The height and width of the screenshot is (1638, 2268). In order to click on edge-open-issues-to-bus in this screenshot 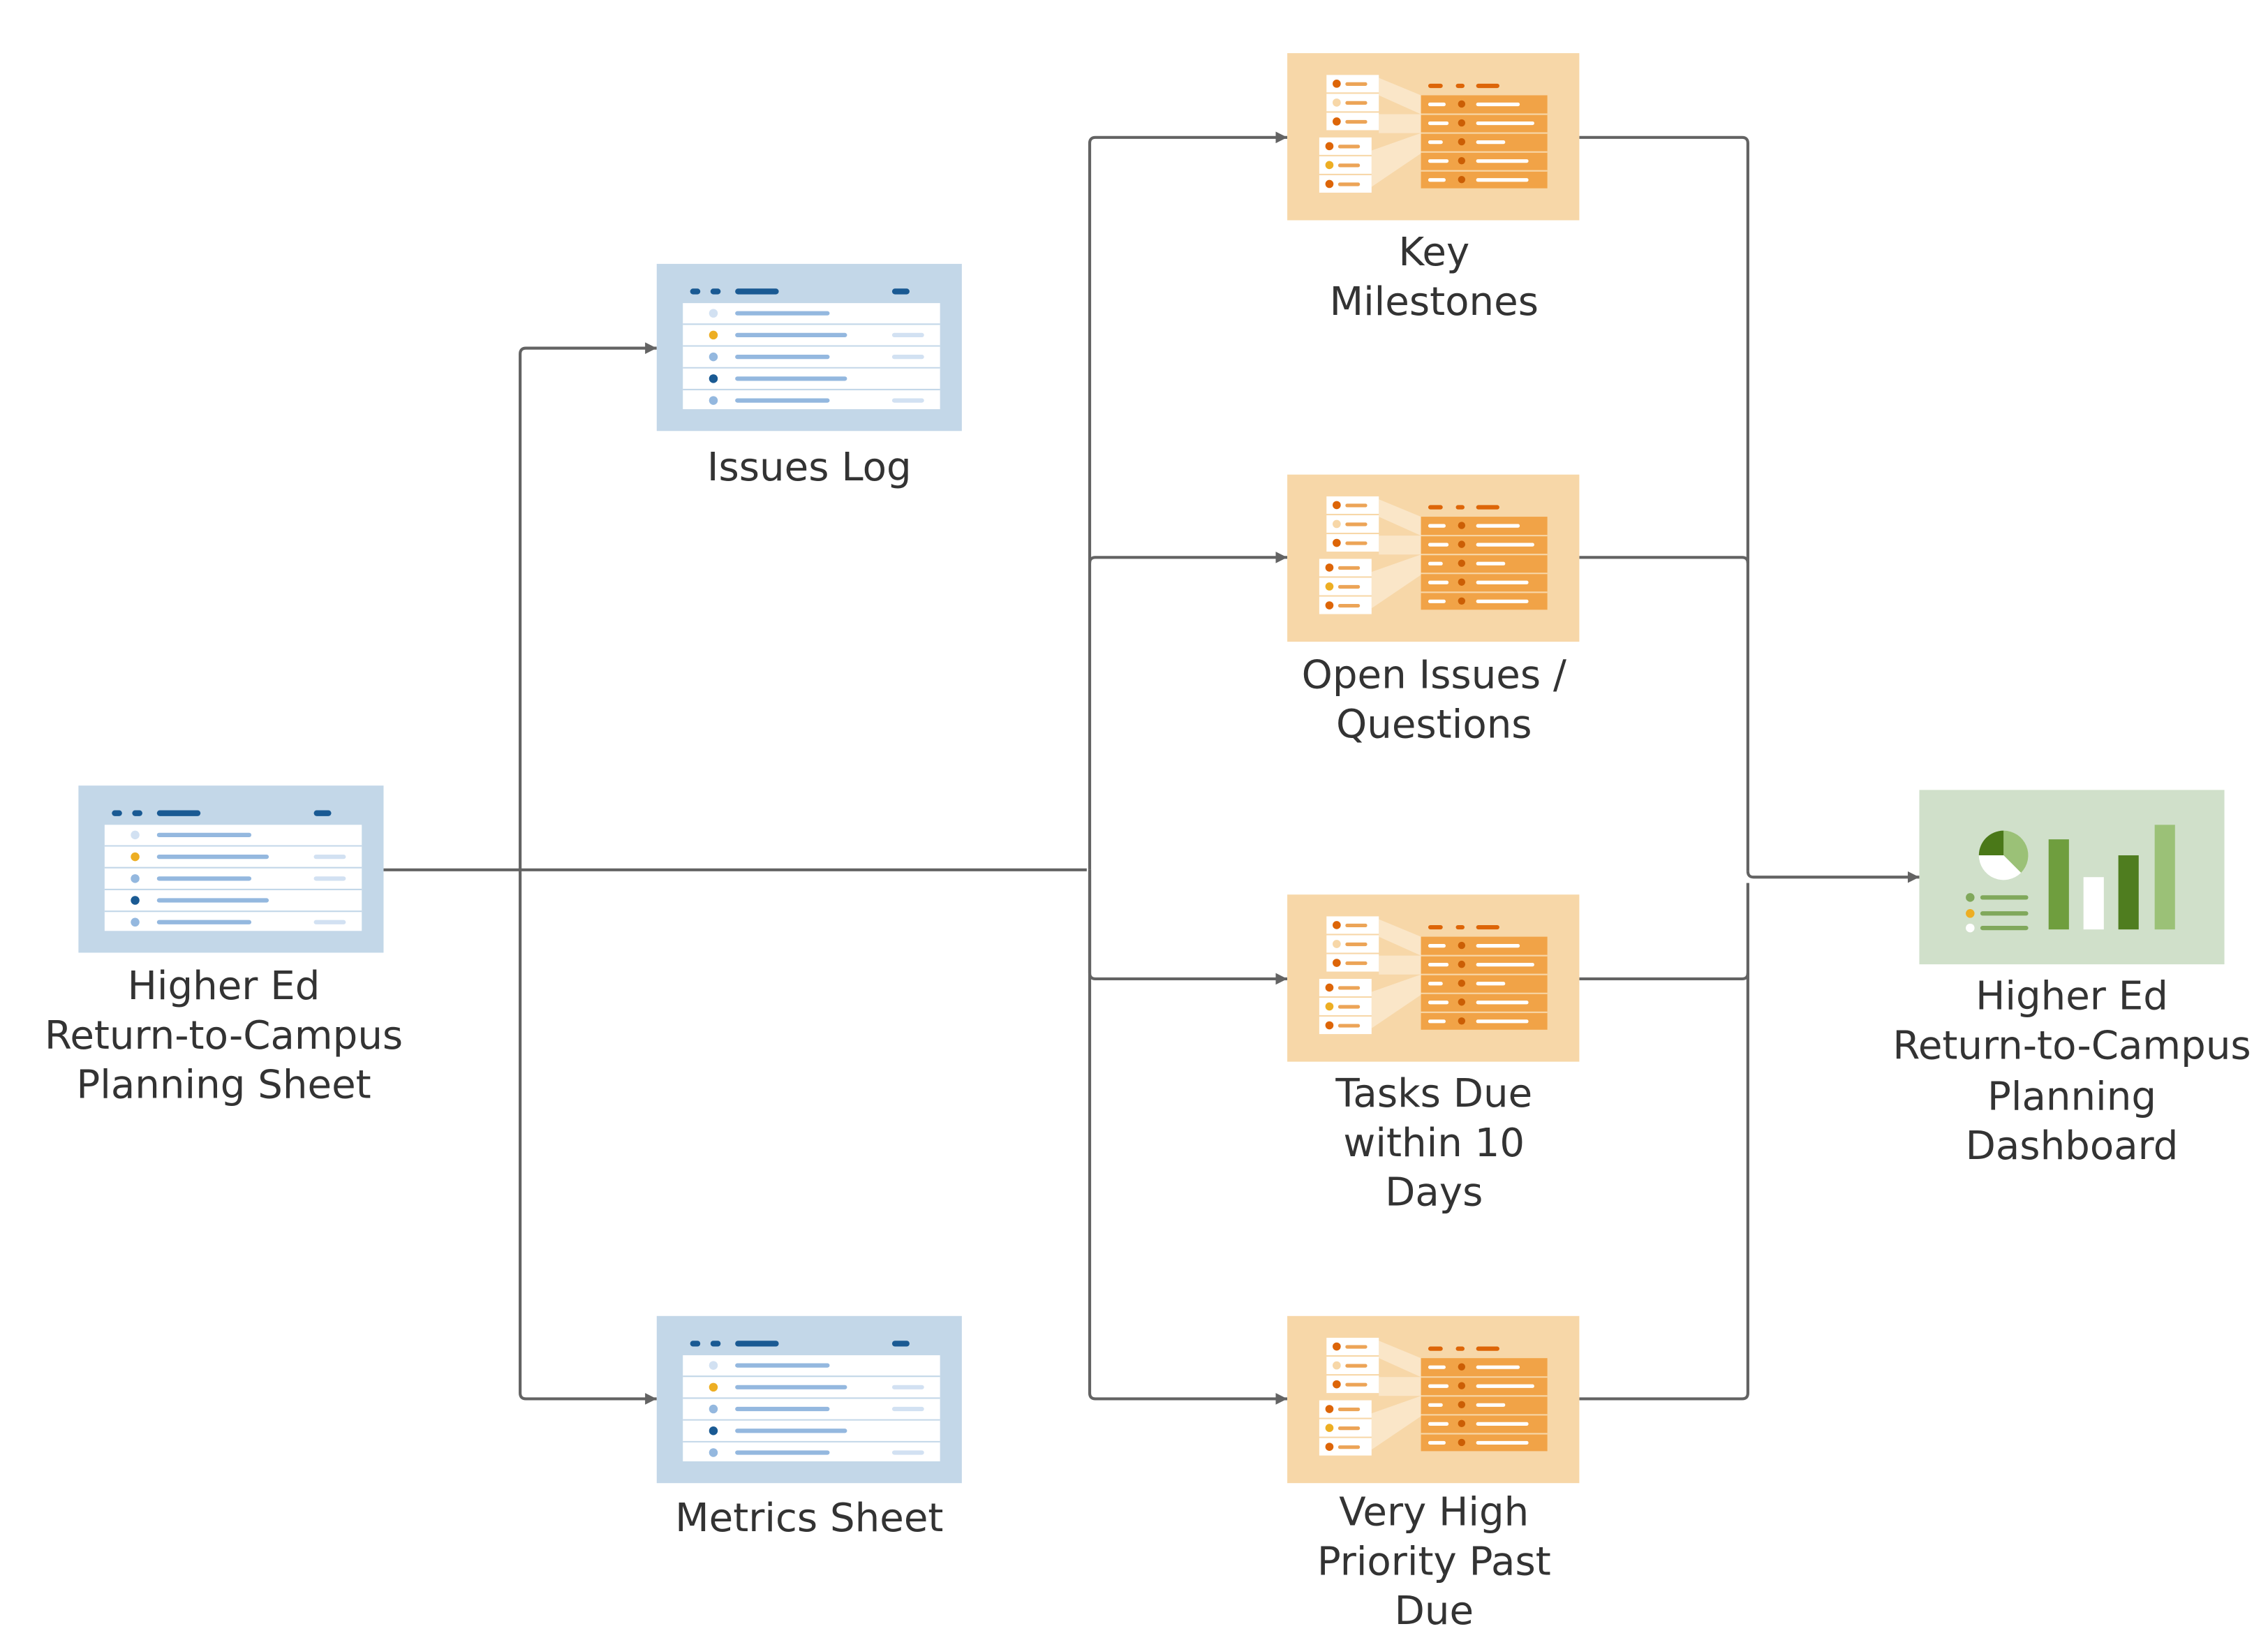, I will do `click(1664, 559)`.